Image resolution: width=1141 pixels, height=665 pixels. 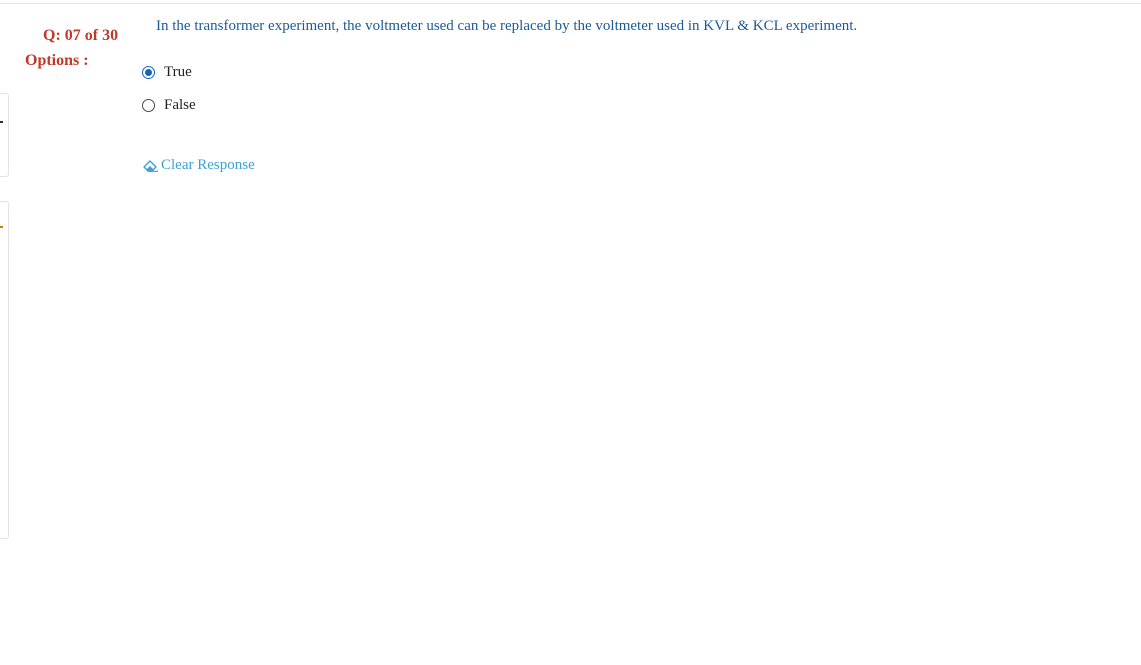 What do you see at coordinates (570, 3) in the screenshot?
I see `top-divider` at bounding box center [570, 3].